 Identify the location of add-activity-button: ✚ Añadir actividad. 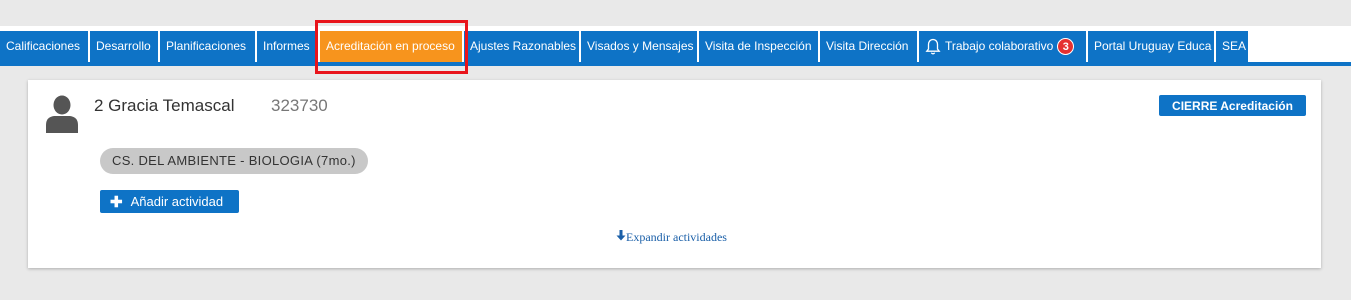
(169, 201).